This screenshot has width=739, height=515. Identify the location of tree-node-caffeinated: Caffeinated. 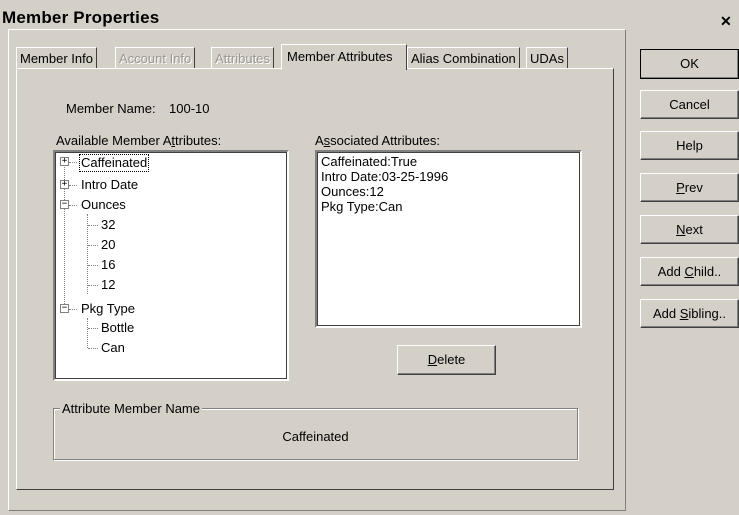
(114, 163).